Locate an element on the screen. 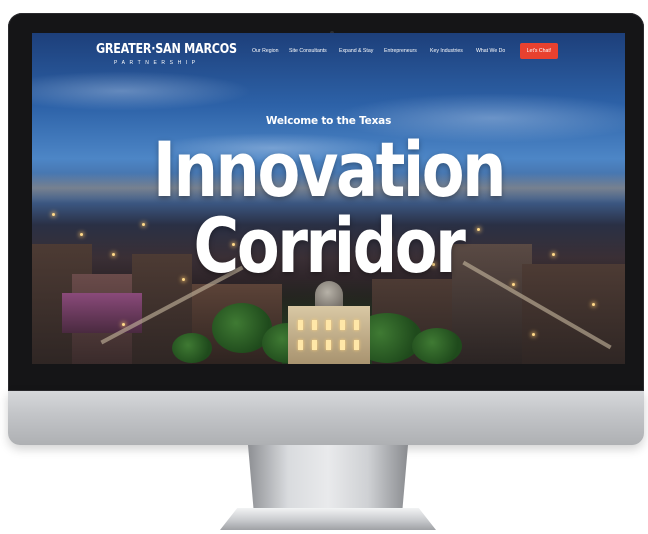  lets-chat-button: Let's Chat! is located at coordinates (539, 51).